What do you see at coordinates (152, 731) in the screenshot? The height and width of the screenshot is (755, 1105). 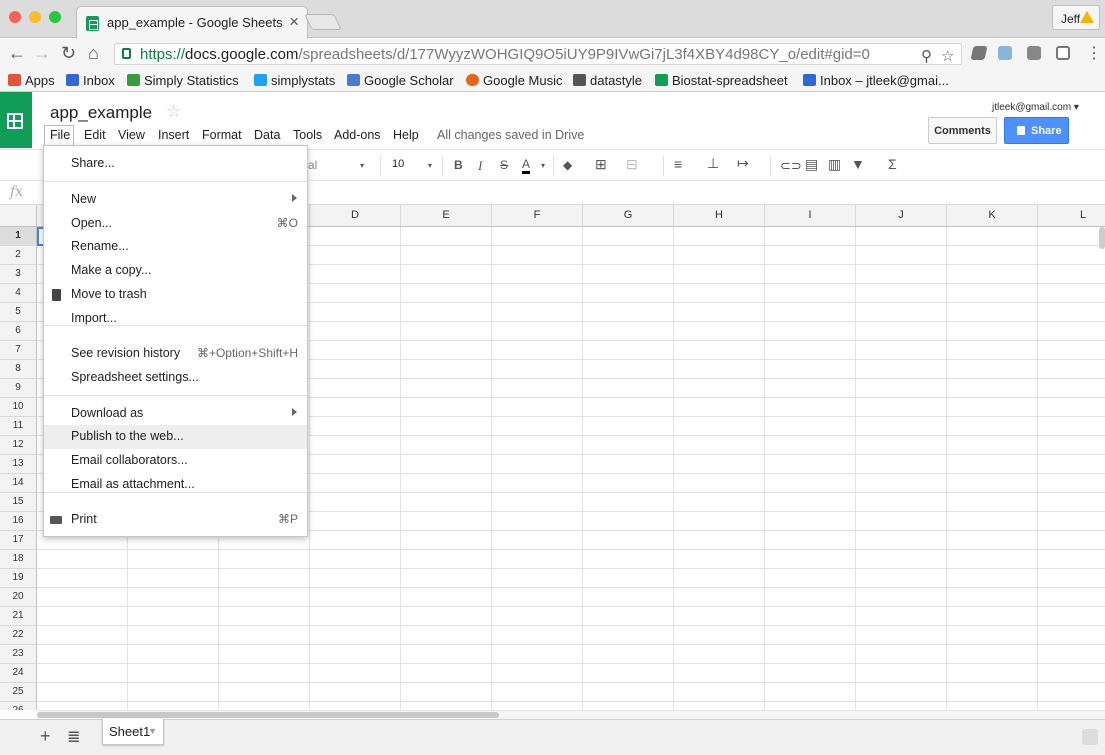 I see `sheet-tab-dropdown-icon: ▼` at bounding box center [152, 731].